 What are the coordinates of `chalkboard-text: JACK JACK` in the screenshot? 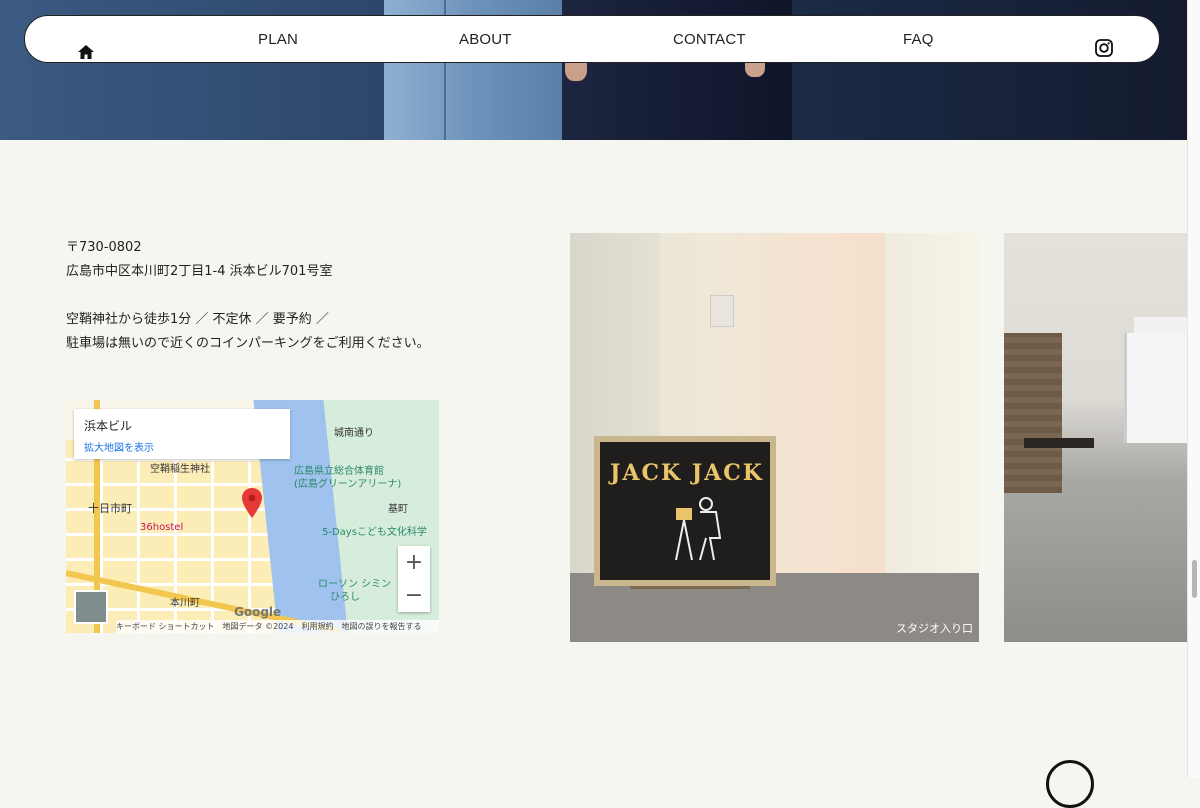 It's located at (687, 473).